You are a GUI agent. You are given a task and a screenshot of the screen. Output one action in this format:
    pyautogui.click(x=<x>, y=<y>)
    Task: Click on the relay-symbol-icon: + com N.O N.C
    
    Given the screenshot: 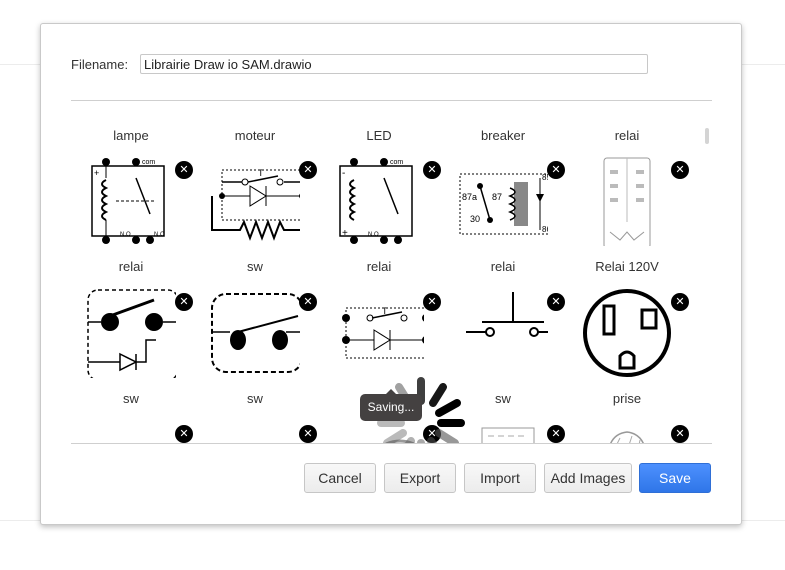 What is the action you would take?
    pyautogui.click(x=128, y=201)
    